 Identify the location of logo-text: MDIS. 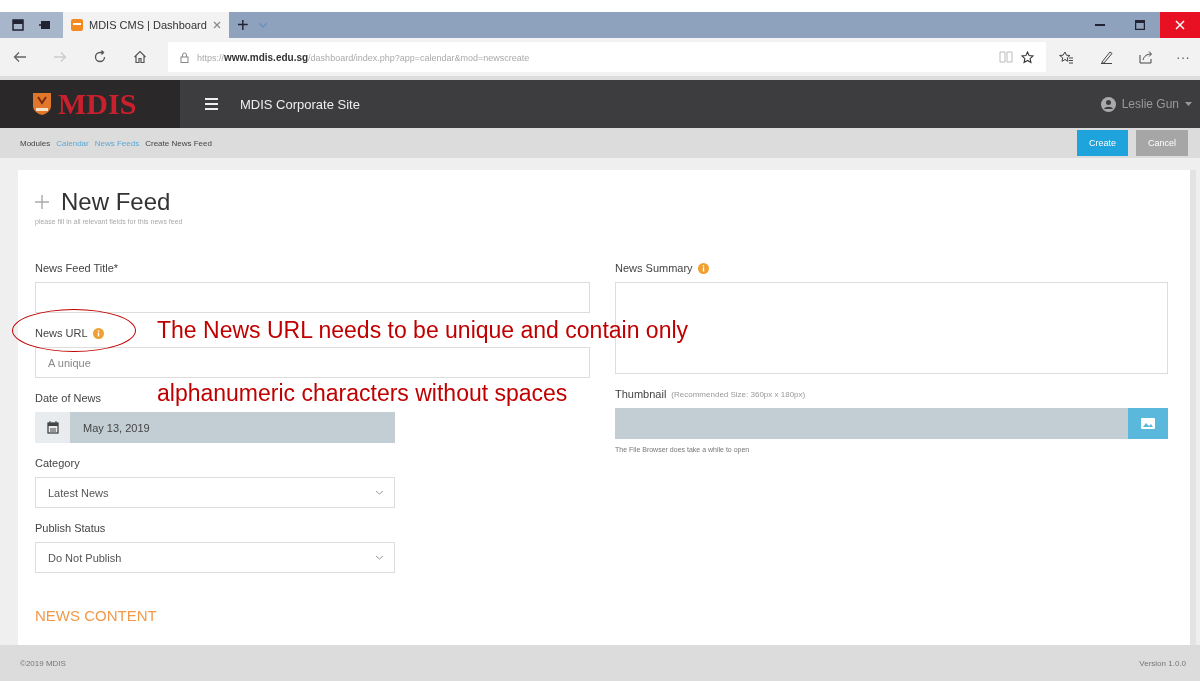
(97, 104).